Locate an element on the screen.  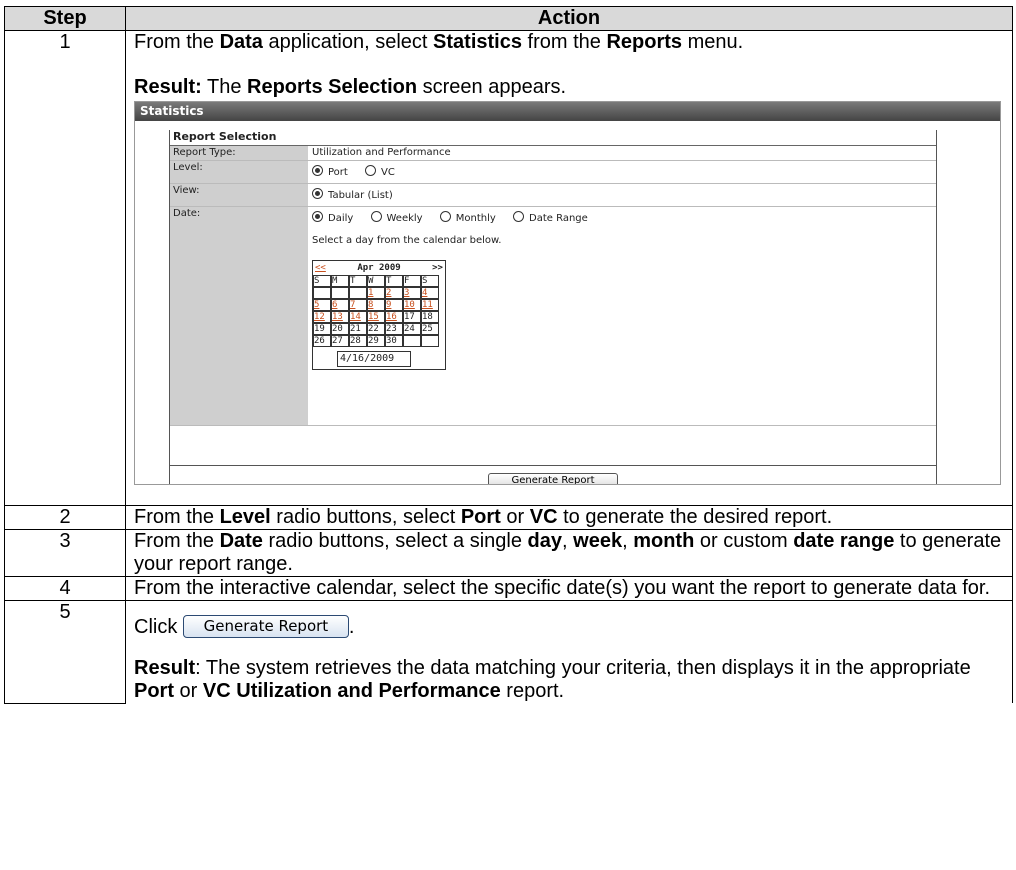
generate-row: Generate Report is located at coordinates (553, 474).